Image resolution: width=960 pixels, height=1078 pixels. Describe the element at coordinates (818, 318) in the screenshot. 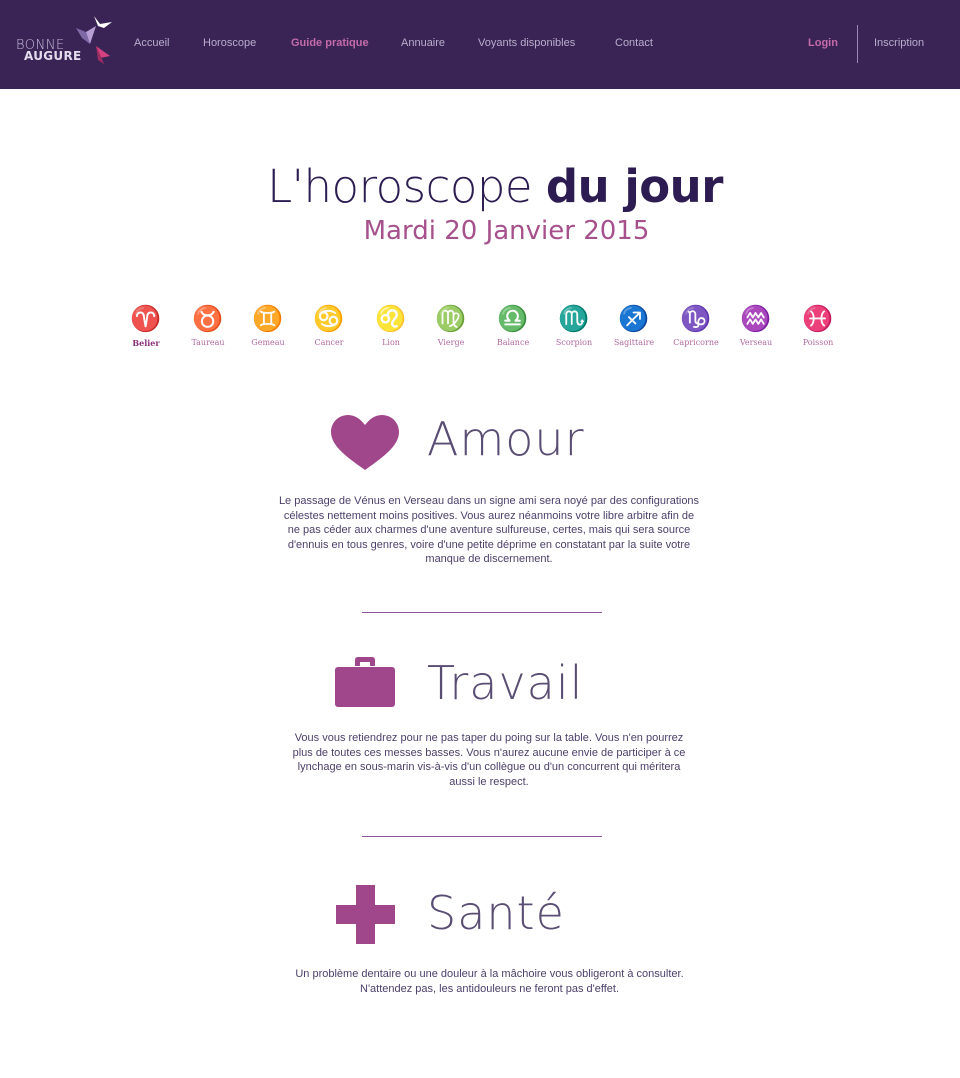

I see `pisces-icon: ♓` at that location.